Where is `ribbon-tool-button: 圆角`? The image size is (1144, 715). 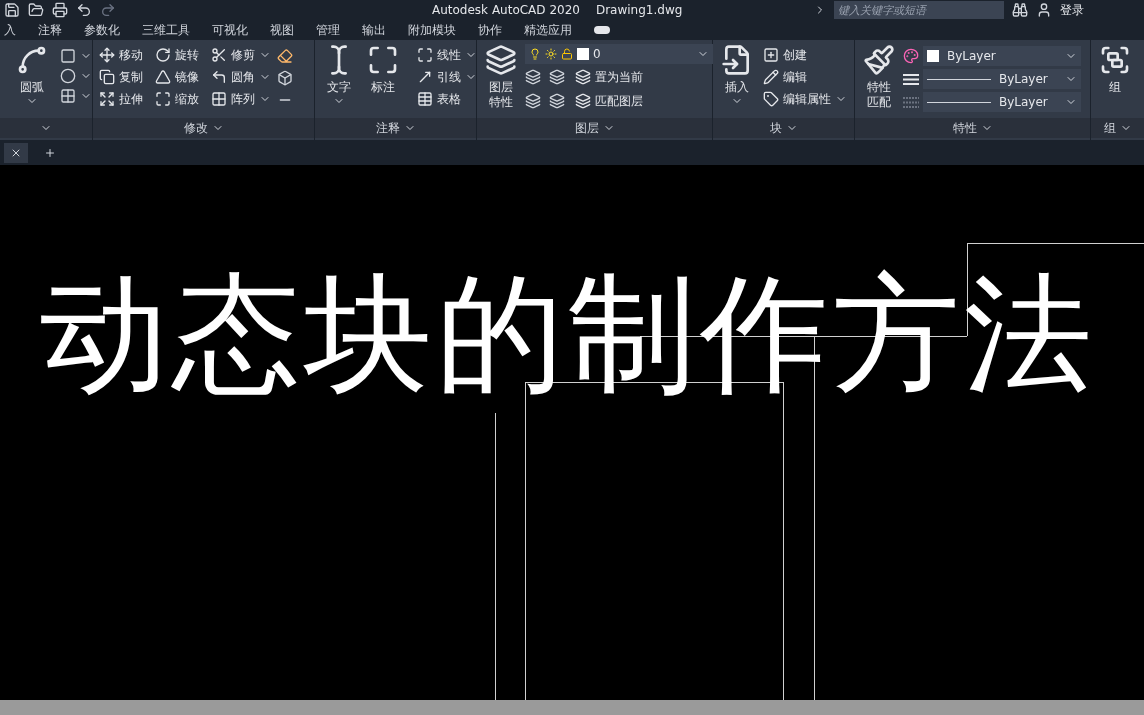
ribbon-tool-button: 圆角 is located at coordinates (241, 77).